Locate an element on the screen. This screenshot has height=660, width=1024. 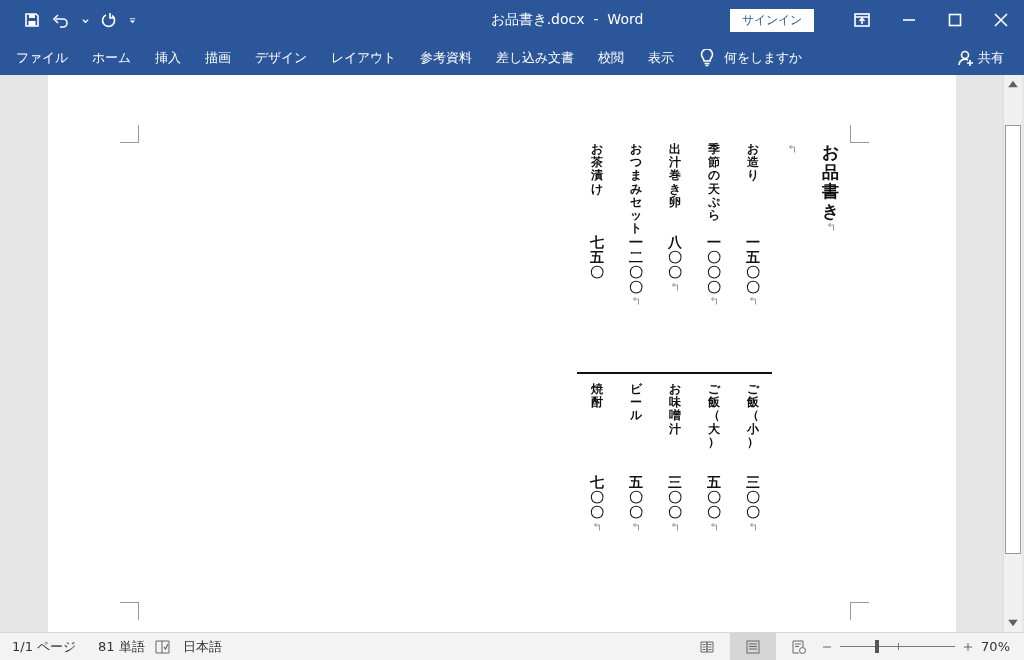
tell-me-search: 何をしますか is located at coordinates (763, 57).